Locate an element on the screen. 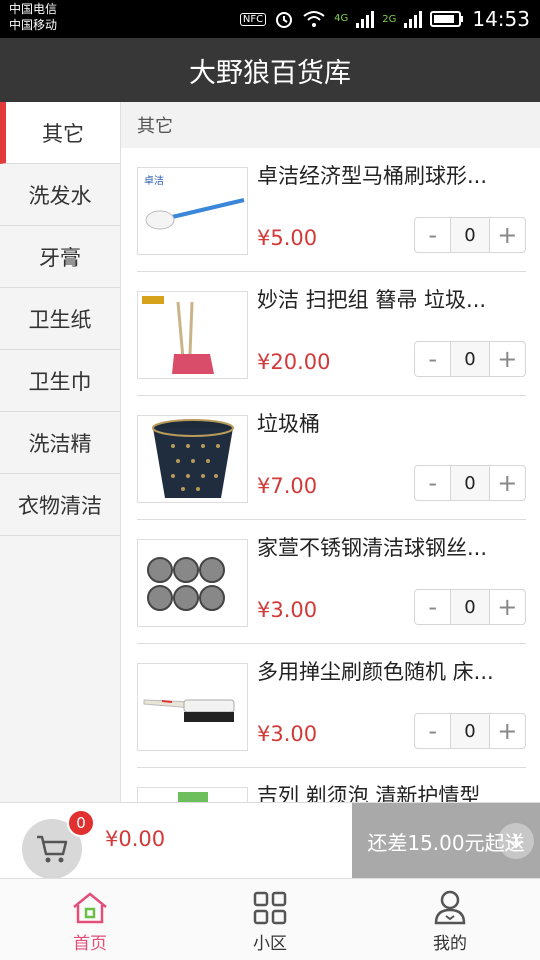 The width and height of the screenshot is (540, 960). cart-count-badge: 0 is located at coordinates (81, 823).